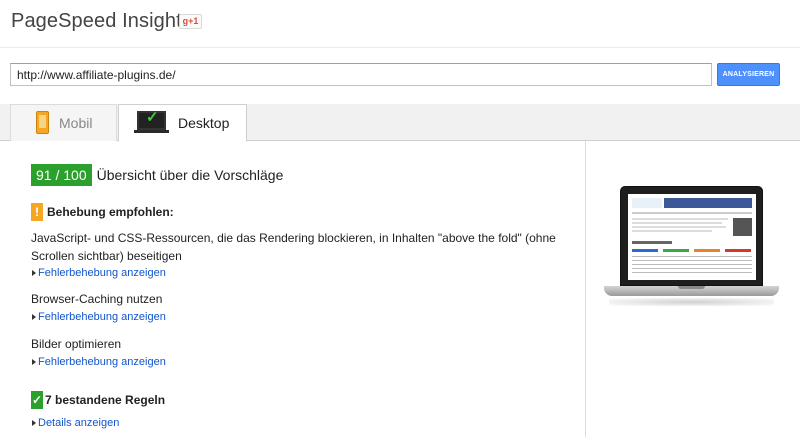 The height and width of the screenshot is (437, 800). What do you see at coordinates (101, 21) in the screenshot?
I see `app-title: PageSpeed Insights` at bounding box center [101, 21].